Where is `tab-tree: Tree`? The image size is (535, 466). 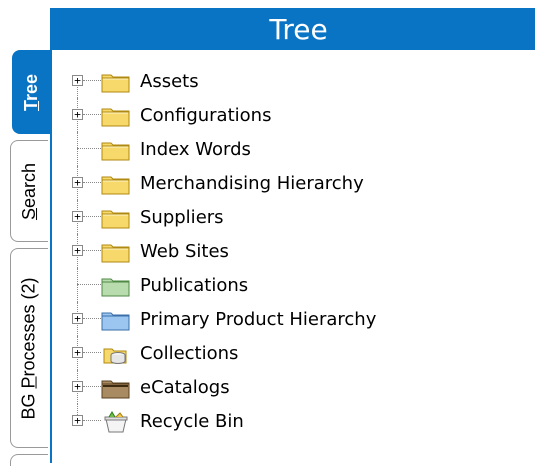
tab-tree: Tree is located at coordinates (31, 92).